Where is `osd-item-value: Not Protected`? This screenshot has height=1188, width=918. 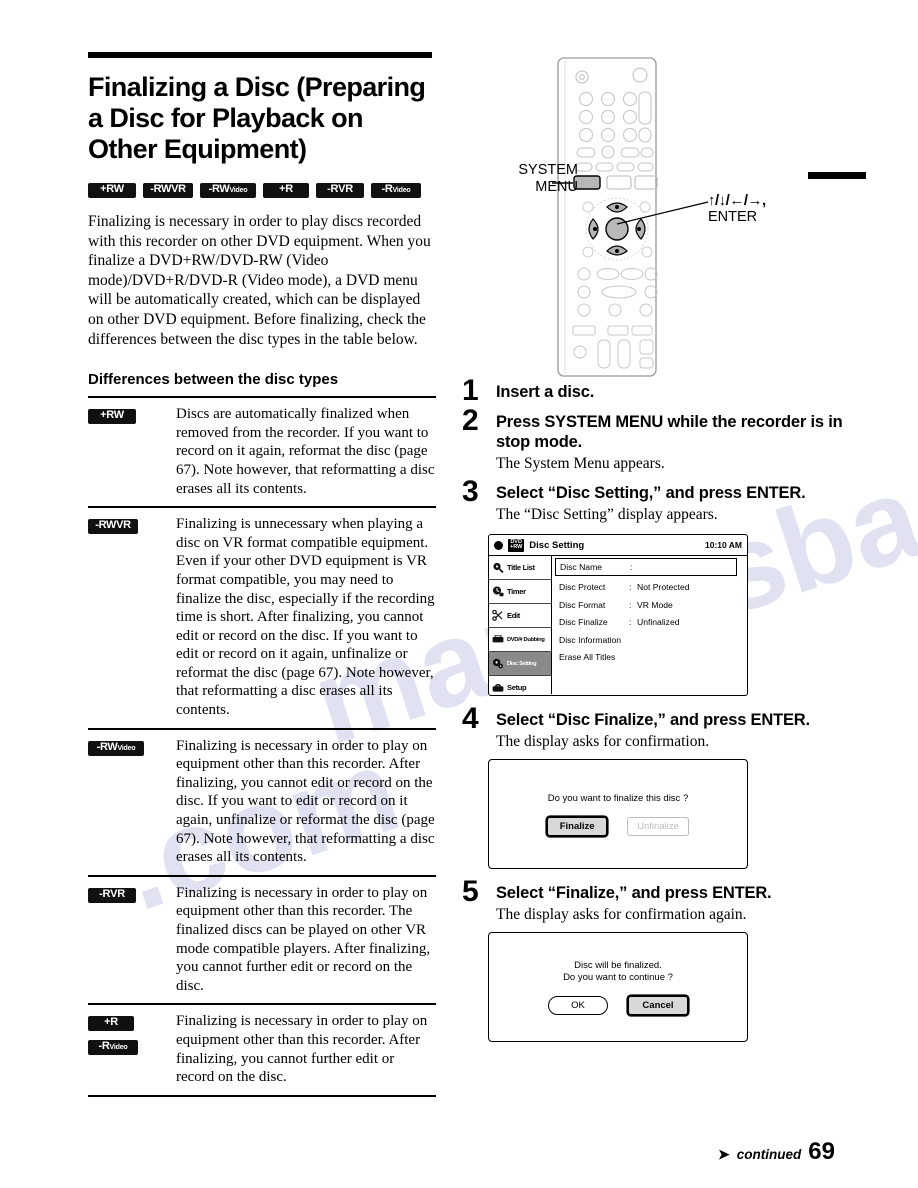 osd-item-value: Not Protected is located at coordinates (663, 587).